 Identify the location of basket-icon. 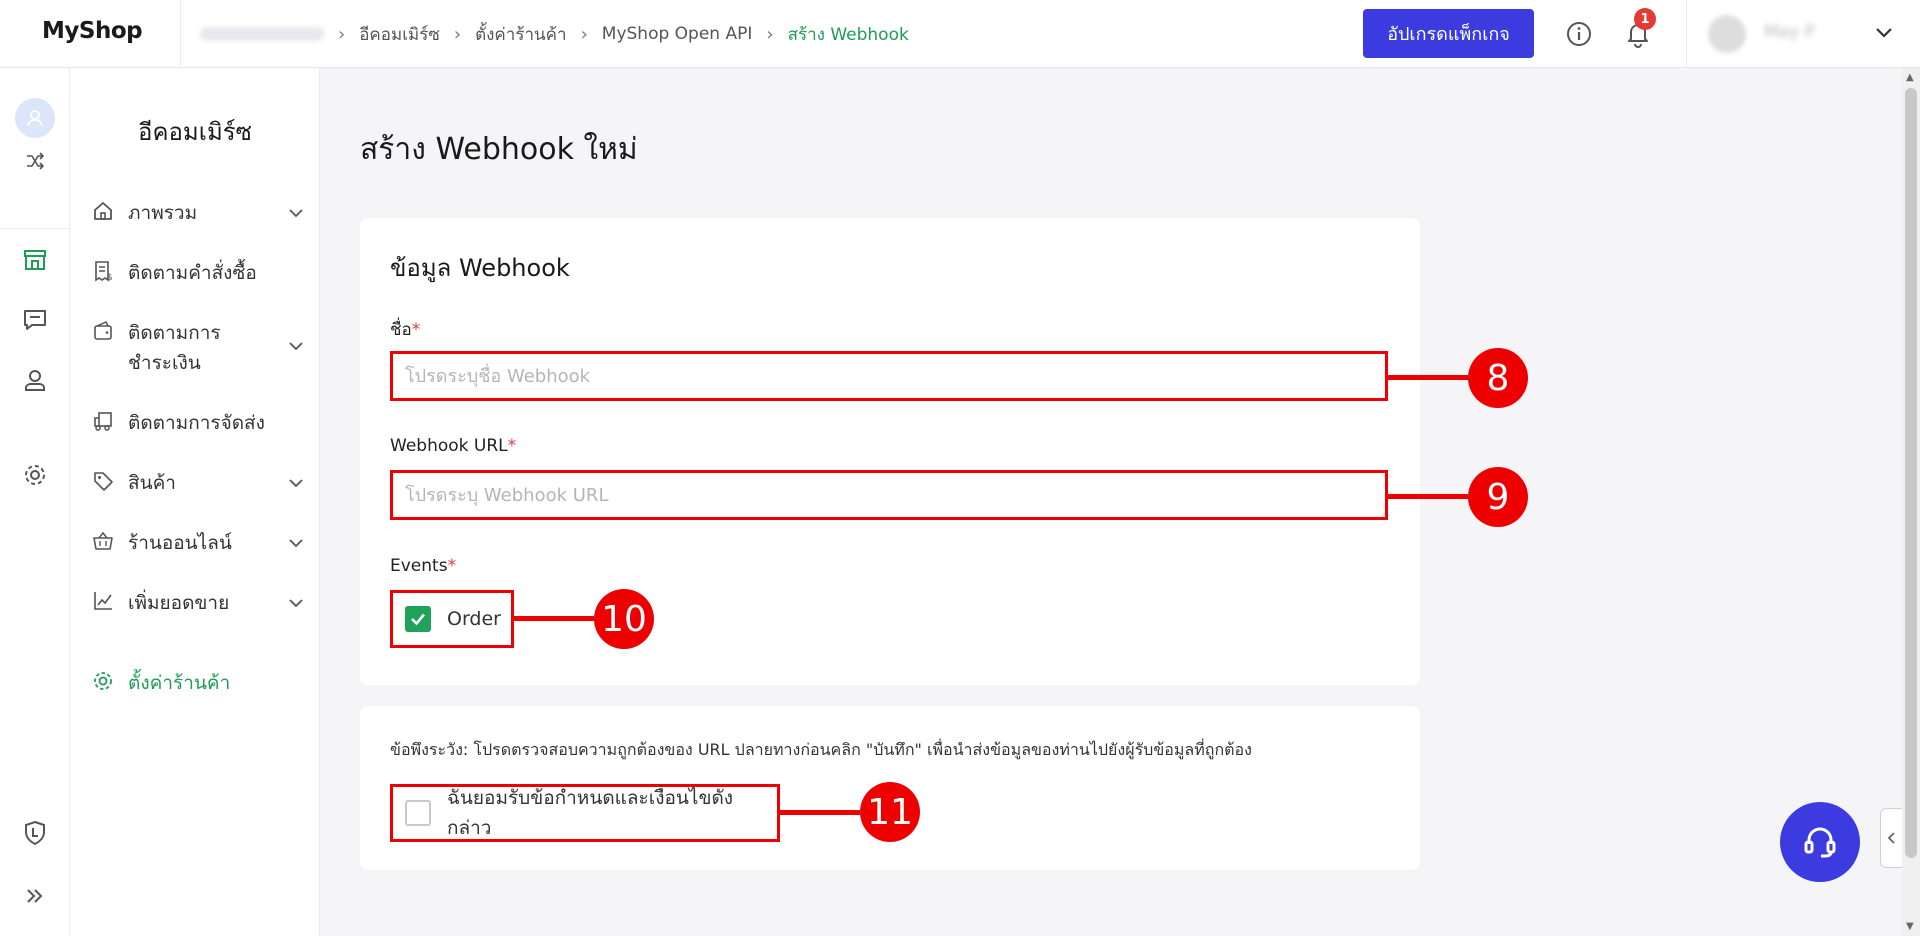
(103, 541).